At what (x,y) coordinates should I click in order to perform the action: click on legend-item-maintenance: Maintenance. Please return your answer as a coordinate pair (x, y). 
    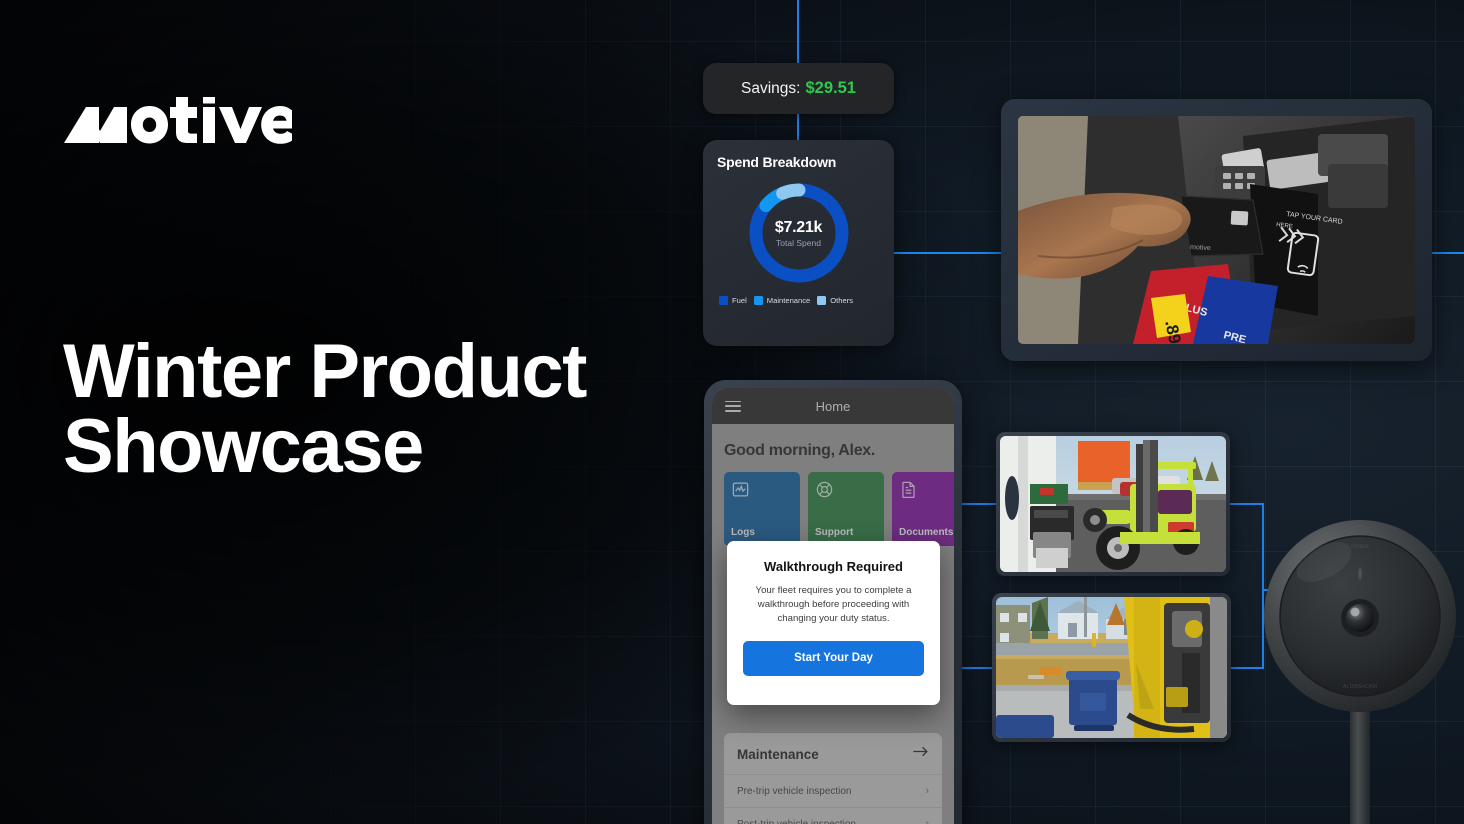
    Looking at the image, I should click on (782, 300).